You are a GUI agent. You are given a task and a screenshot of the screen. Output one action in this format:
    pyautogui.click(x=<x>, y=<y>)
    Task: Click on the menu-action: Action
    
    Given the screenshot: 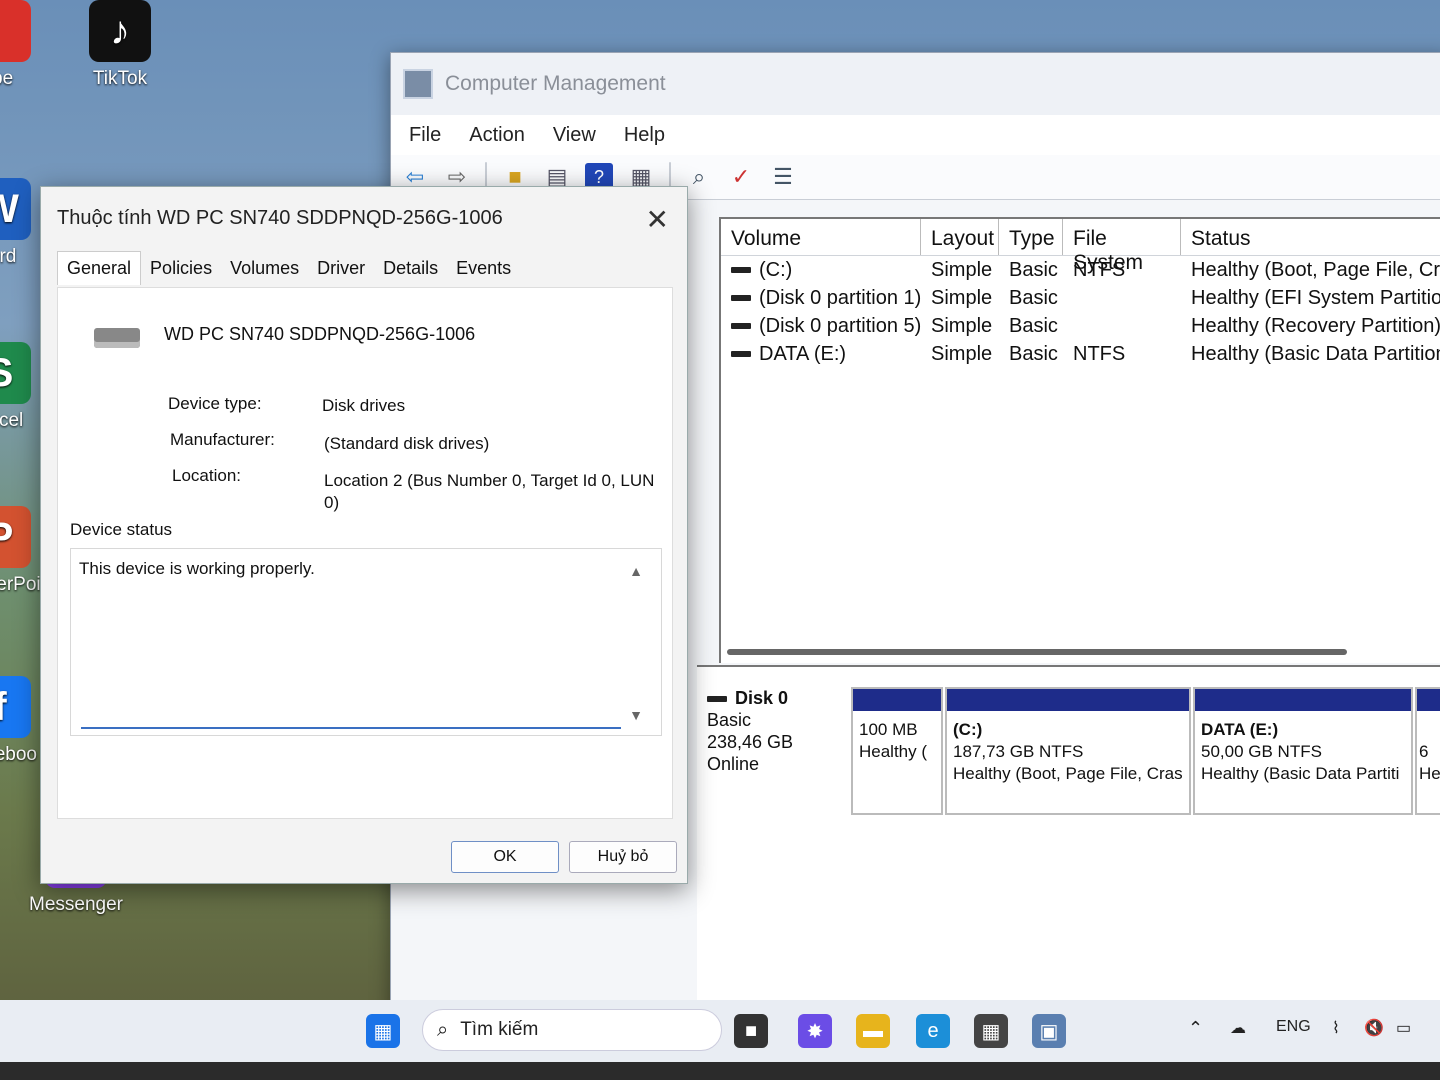 What is the action you would take?
    pyautogui.click(x=497, y=135)
    